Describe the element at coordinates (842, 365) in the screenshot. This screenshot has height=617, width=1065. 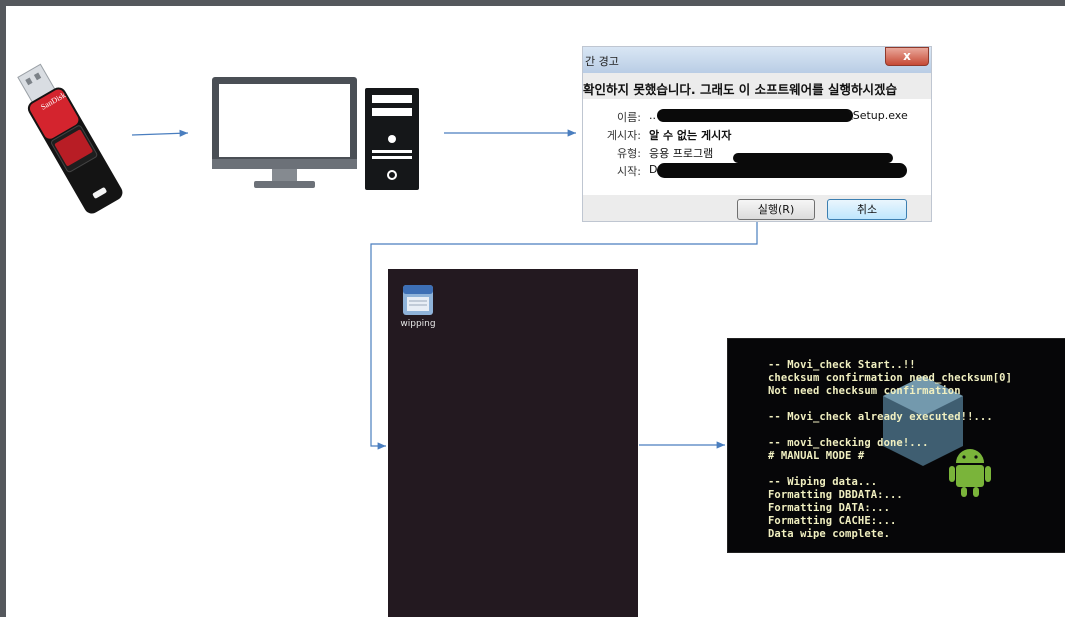
I see `terminal-line: -- Movi_check Start..!!` at that location.